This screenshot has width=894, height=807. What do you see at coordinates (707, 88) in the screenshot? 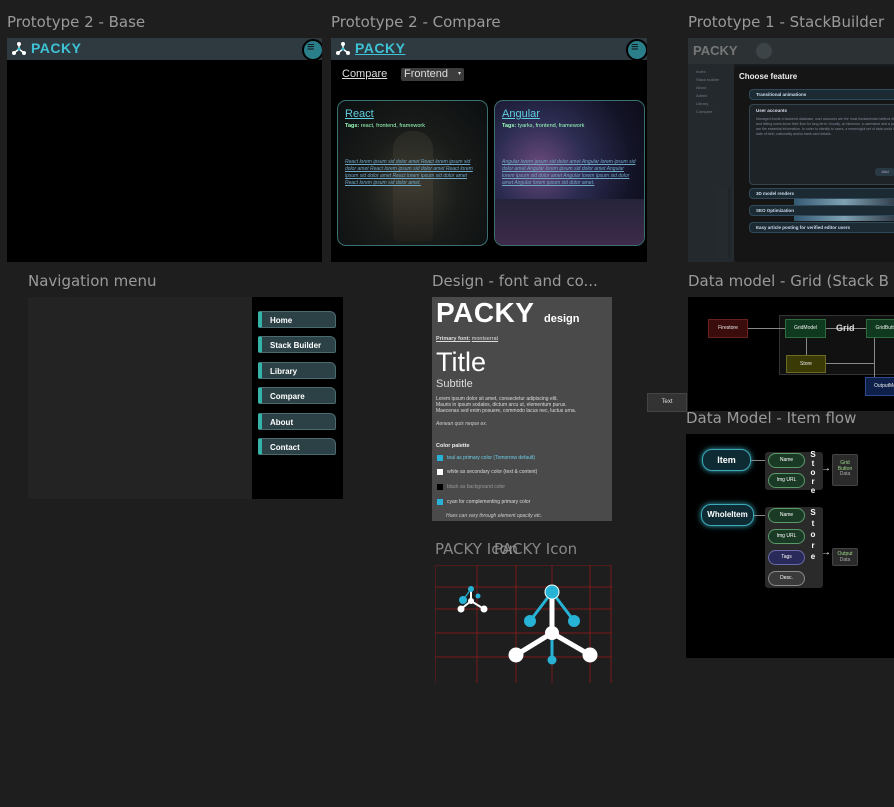
I see `sidebar-item: About` at bounding box center [707, 88].